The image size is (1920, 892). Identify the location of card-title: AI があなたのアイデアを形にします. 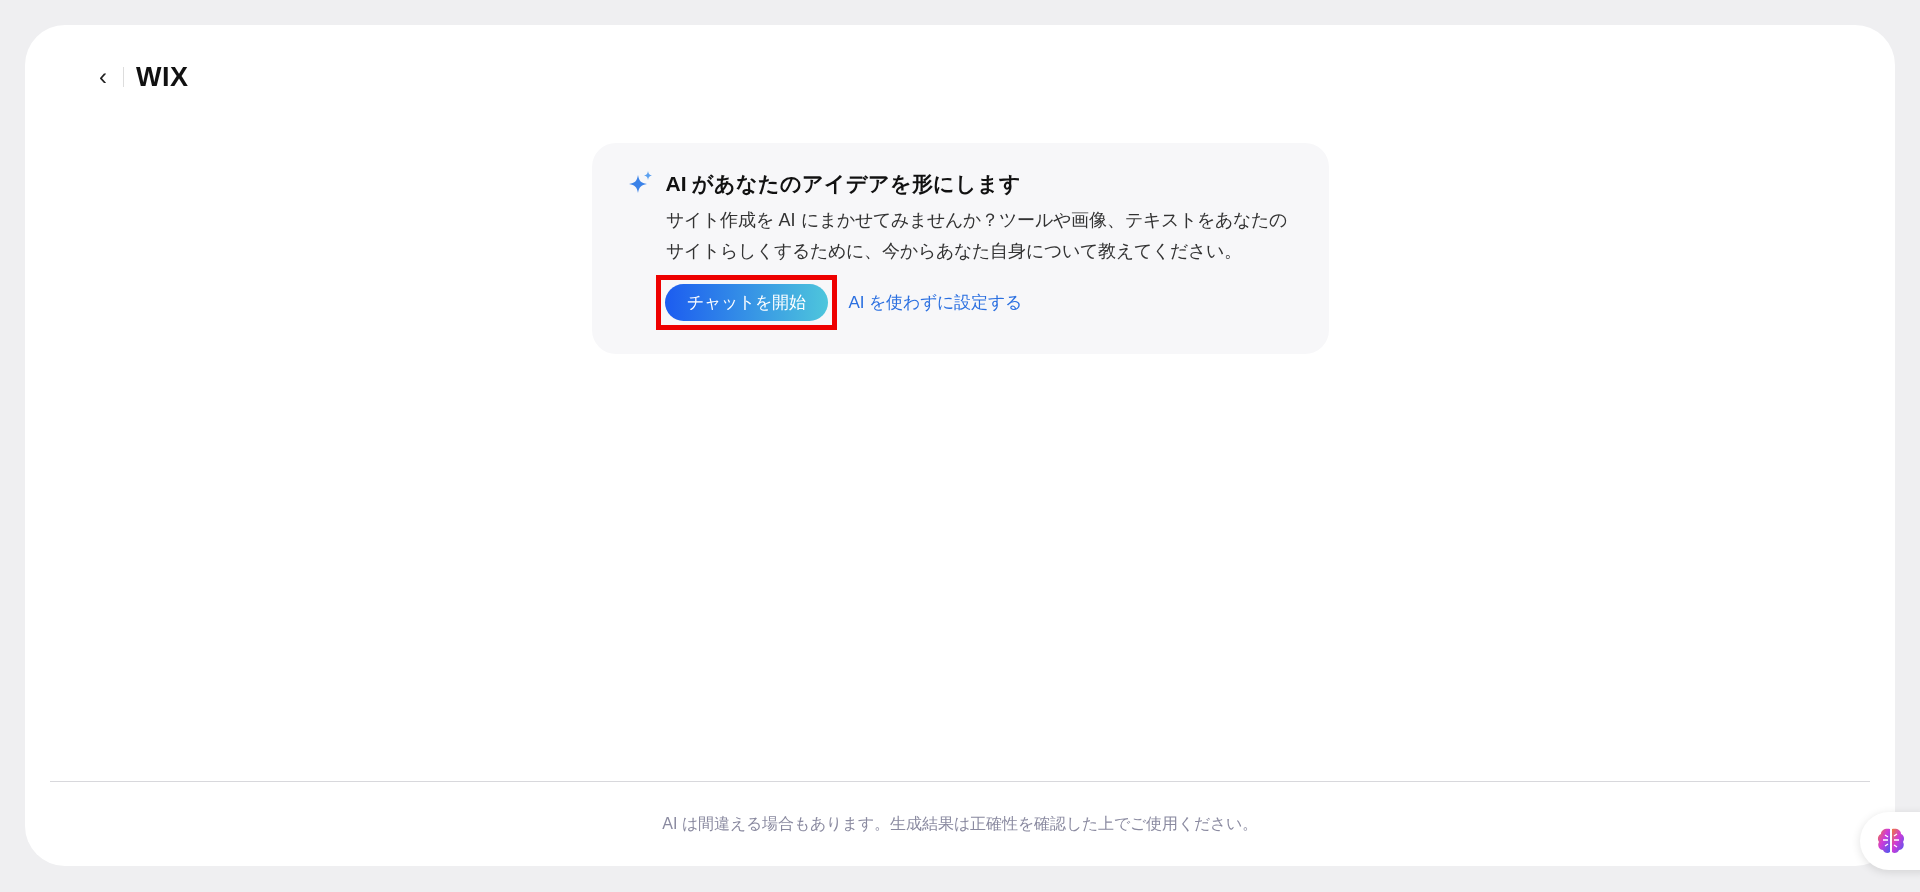
(844, 184).